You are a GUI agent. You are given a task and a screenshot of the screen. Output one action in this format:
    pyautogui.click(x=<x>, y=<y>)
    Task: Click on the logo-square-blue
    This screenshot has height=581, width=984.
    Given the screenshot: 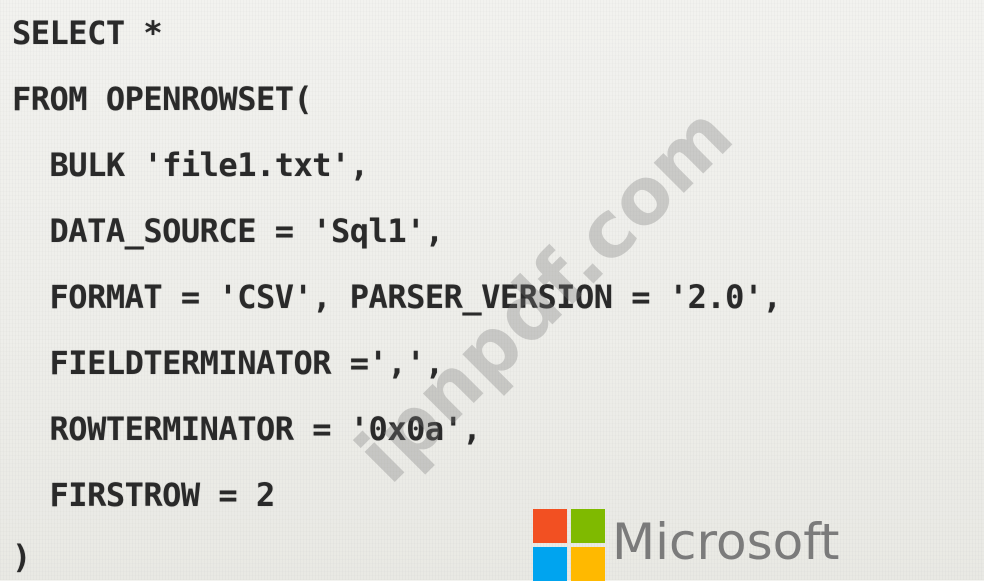 What is the action you would take?
    pyautogui.click(x=550, y=564)
    